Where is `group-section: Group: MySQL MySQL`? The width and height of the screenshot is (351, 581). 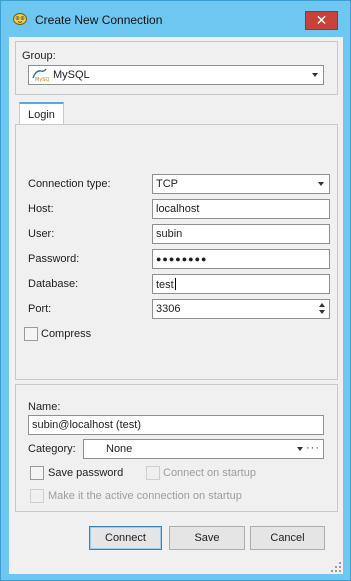
group-section: Group: MySQL MySQL is located at coordinates (176, 68).